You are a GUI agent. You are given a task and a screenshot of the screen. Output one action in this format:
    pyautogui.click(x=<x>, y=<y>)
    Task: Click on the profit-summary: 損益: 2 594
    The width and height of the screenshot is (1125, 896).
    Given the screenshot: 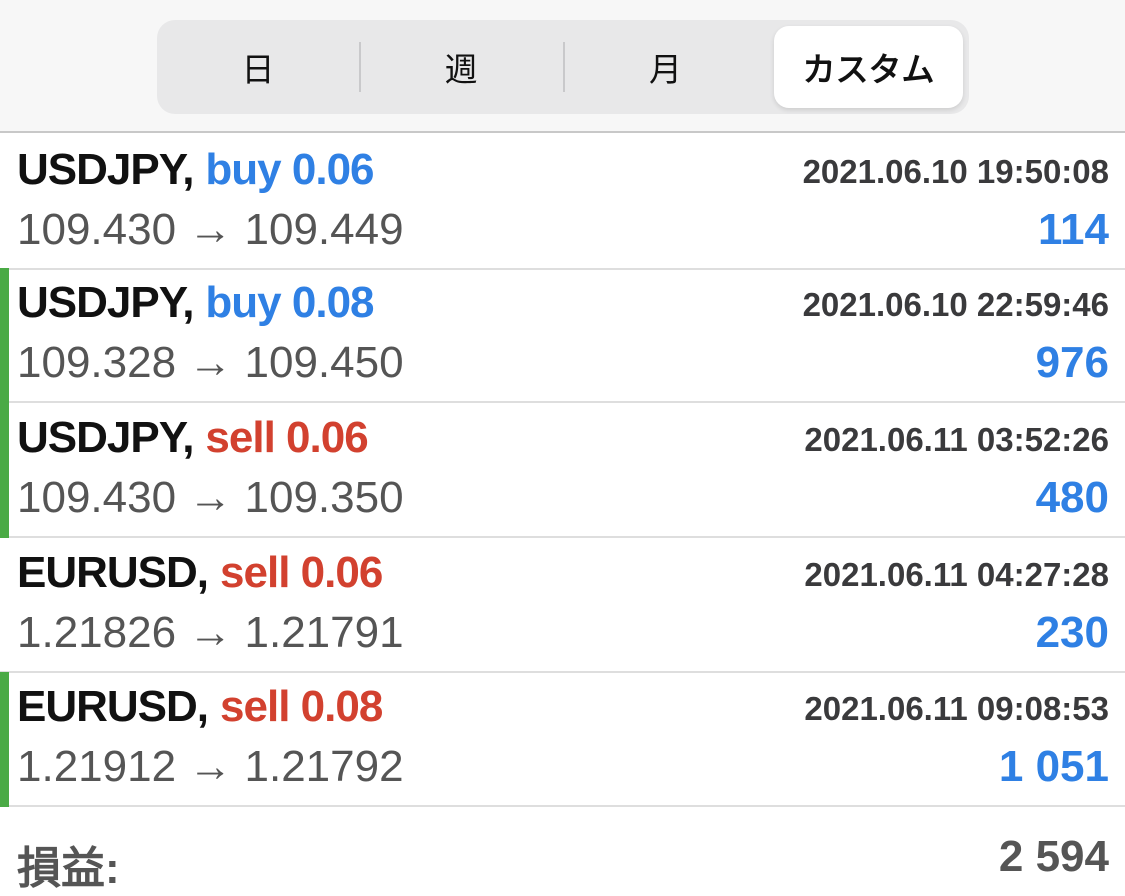 What is the action you would take?
    pyautogui.click(x=562, y=850)
    